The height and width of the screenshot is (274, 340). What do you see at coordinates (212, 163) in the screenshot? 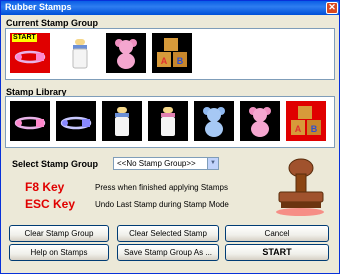
I see `chevron-down-icon: ▼` at bounding box center [212, 163].